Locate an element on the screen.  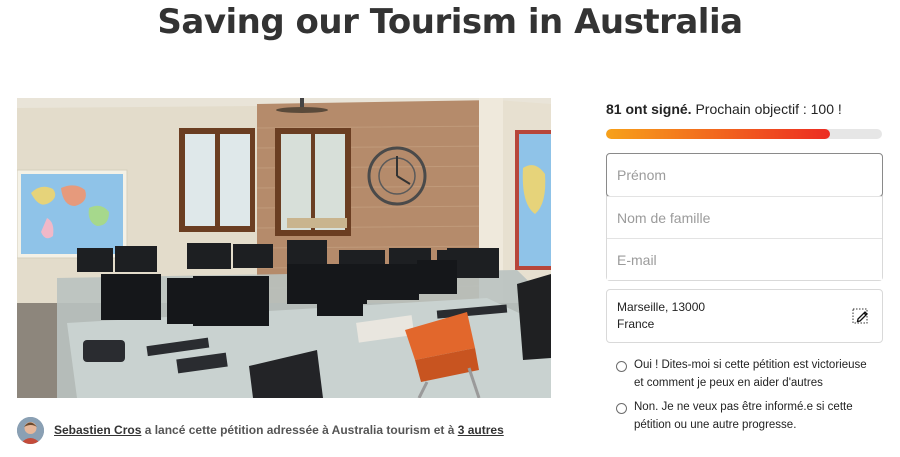
page-title: Saving our Tourism in Australia is located at coordinates (450, 22).